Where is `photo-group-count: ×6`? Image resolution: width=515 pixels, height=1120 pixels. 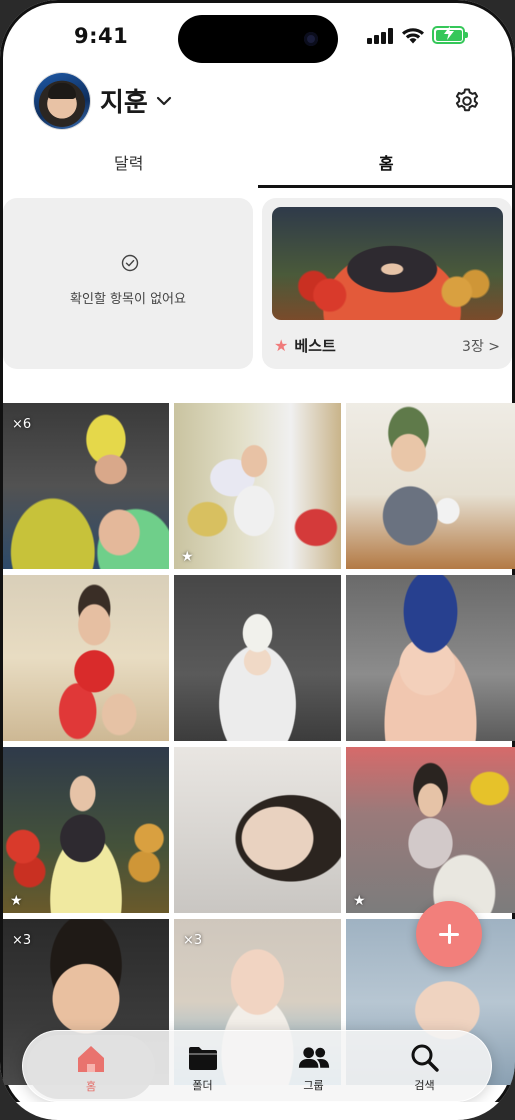 photo-group-count: ×6 is located at coordinates (22, 424).